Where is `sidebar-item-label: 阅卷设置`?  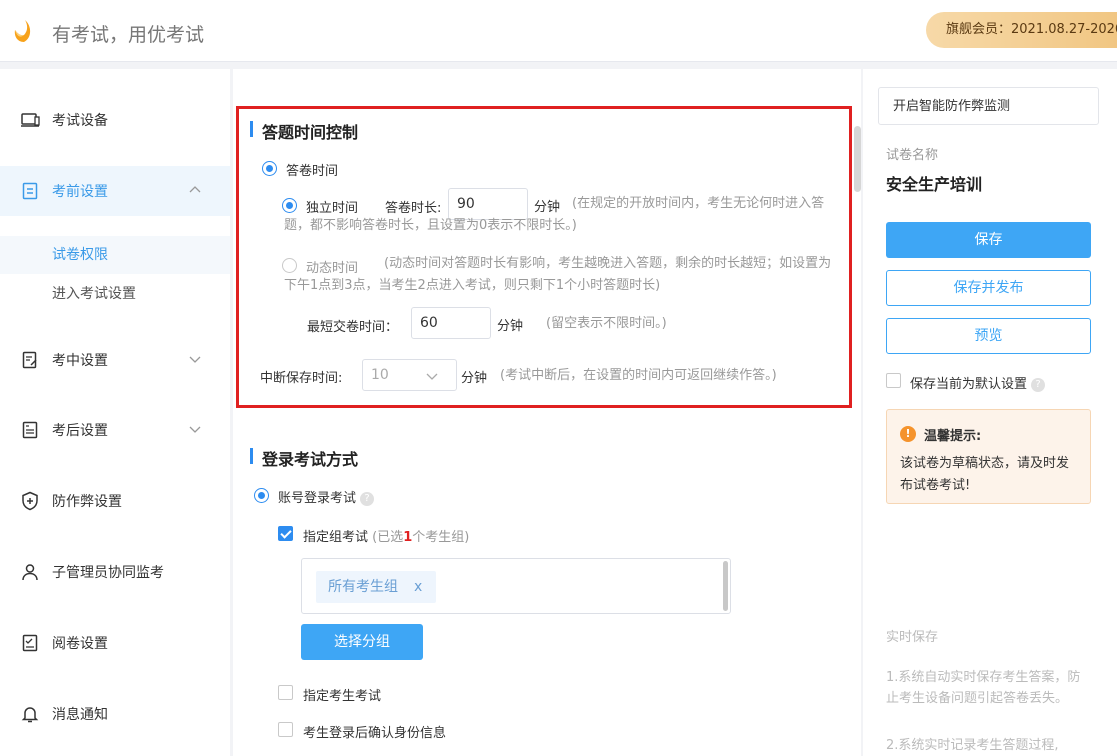
sidebar-item-label: 阅卷设置 is located at coordinates (80, 644).